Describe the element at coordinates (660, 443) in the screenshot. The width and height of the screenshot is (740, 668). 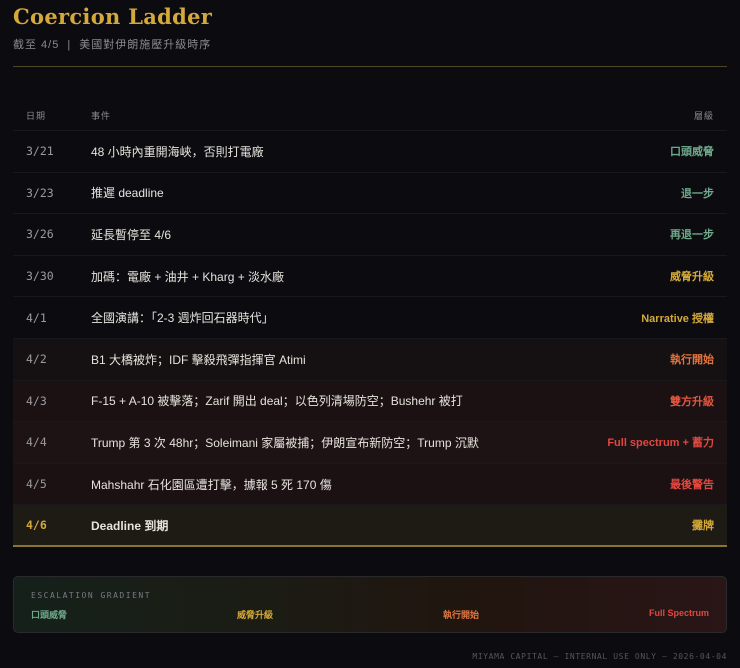
I see `row-level: Full spectrum + 蓄力` at that location.